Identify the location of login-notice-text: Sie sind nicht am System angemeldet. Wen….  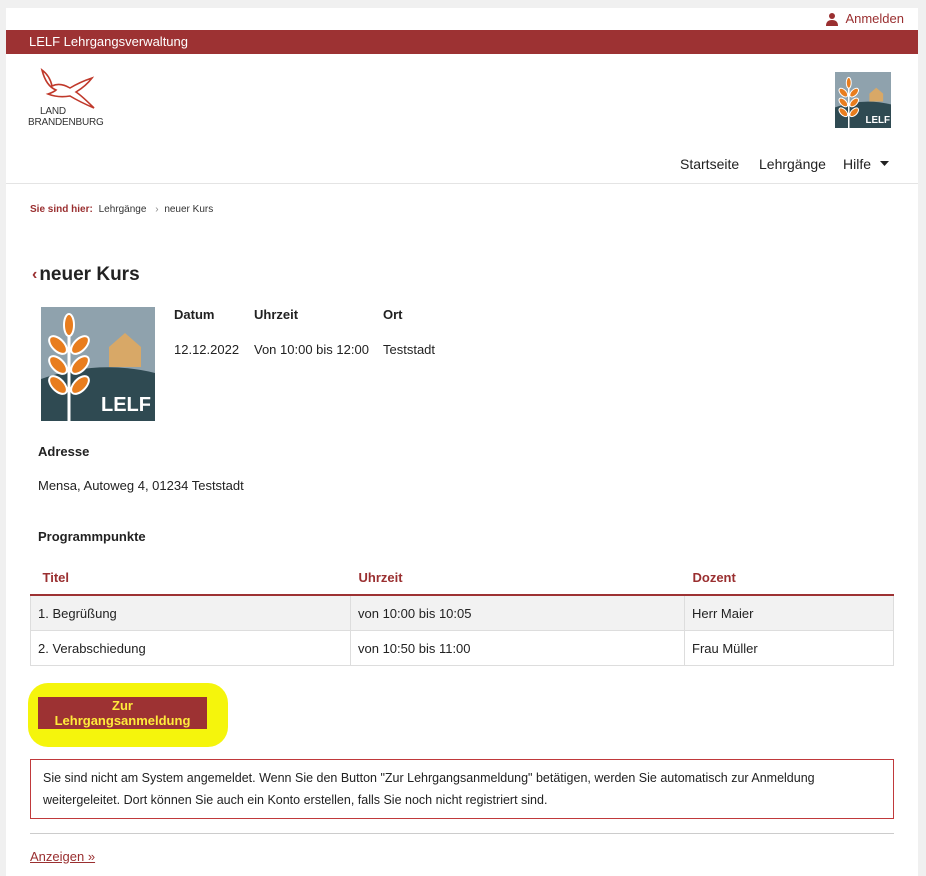
(429, 789).